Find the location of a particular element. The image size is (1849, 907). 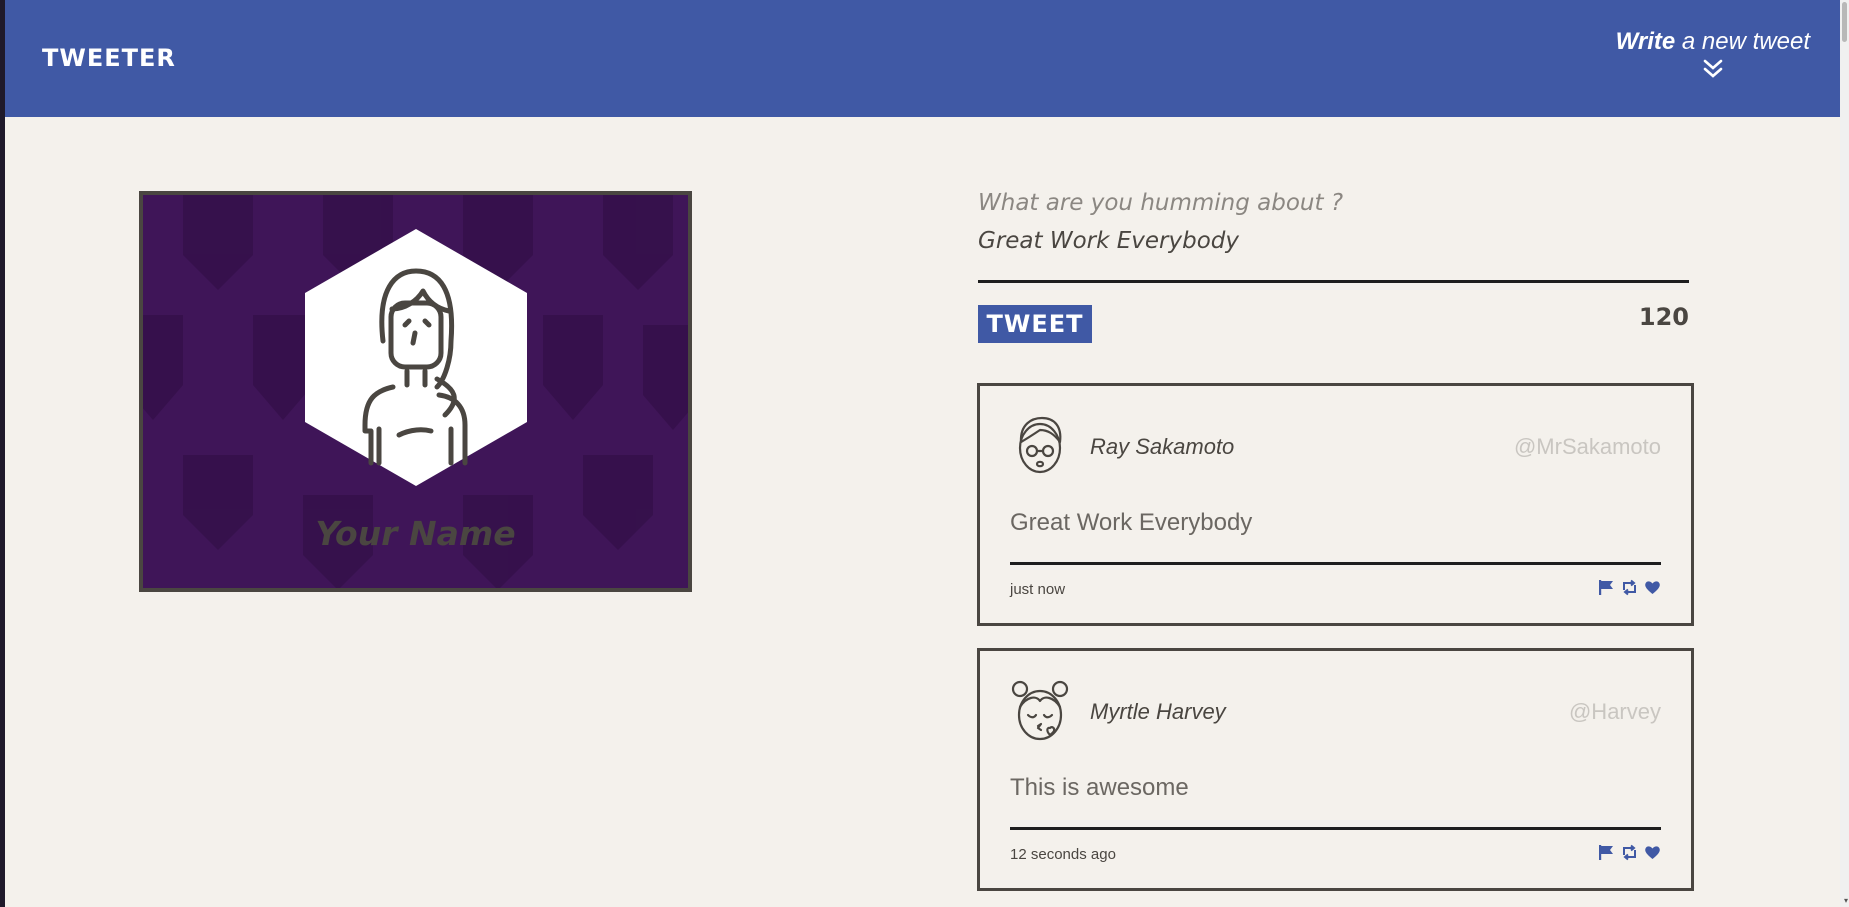

write-label-bold: Write is located at coordinates (1645, 41).